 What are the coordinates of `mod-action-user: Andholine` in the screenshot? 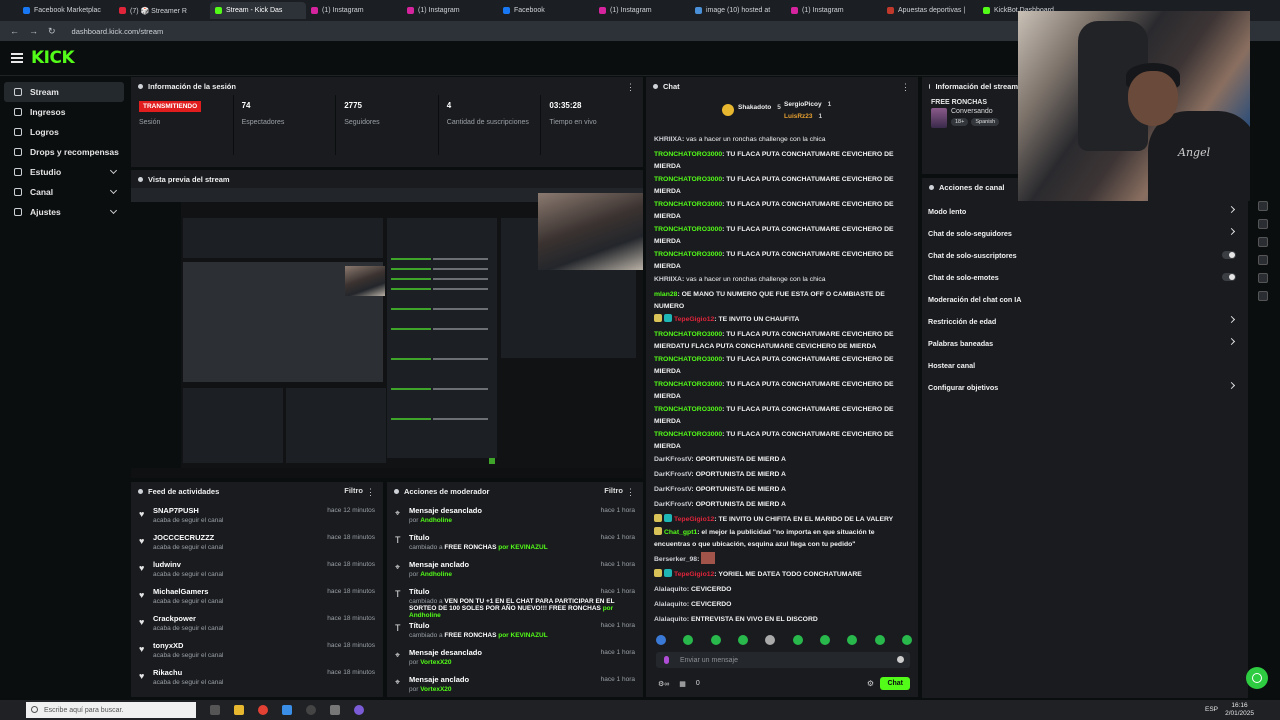 It's located at (436, 520).